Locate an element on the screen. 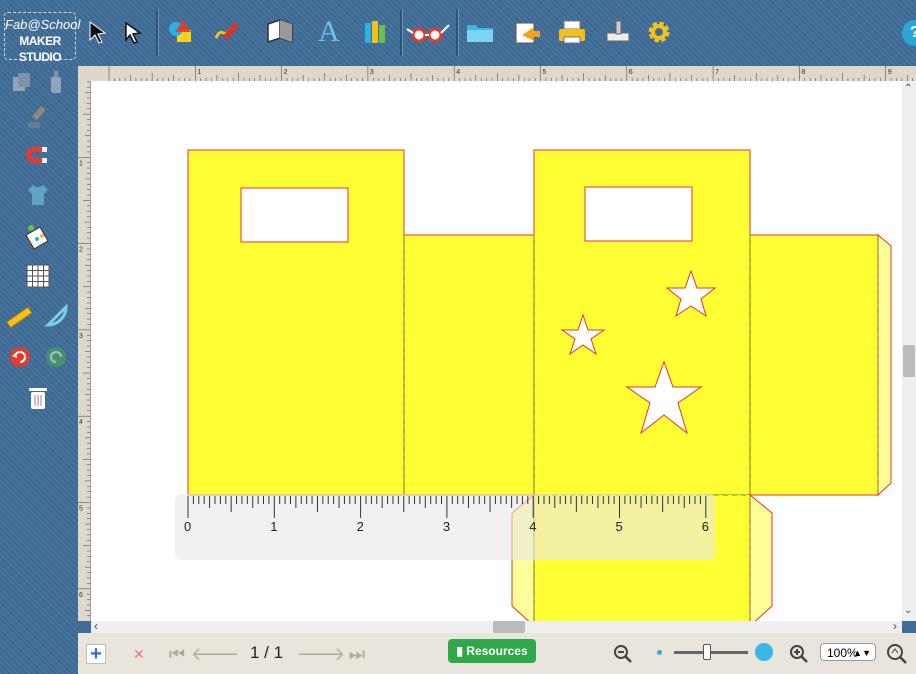  grid-icon is located at coordinates (38, 276).